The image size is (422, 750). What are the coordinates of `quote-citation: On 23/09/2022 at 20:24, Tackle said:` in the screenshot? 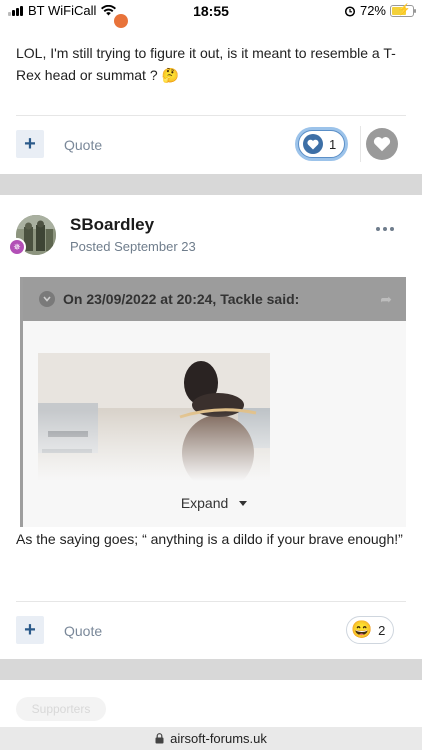 It's located at (181, 299).